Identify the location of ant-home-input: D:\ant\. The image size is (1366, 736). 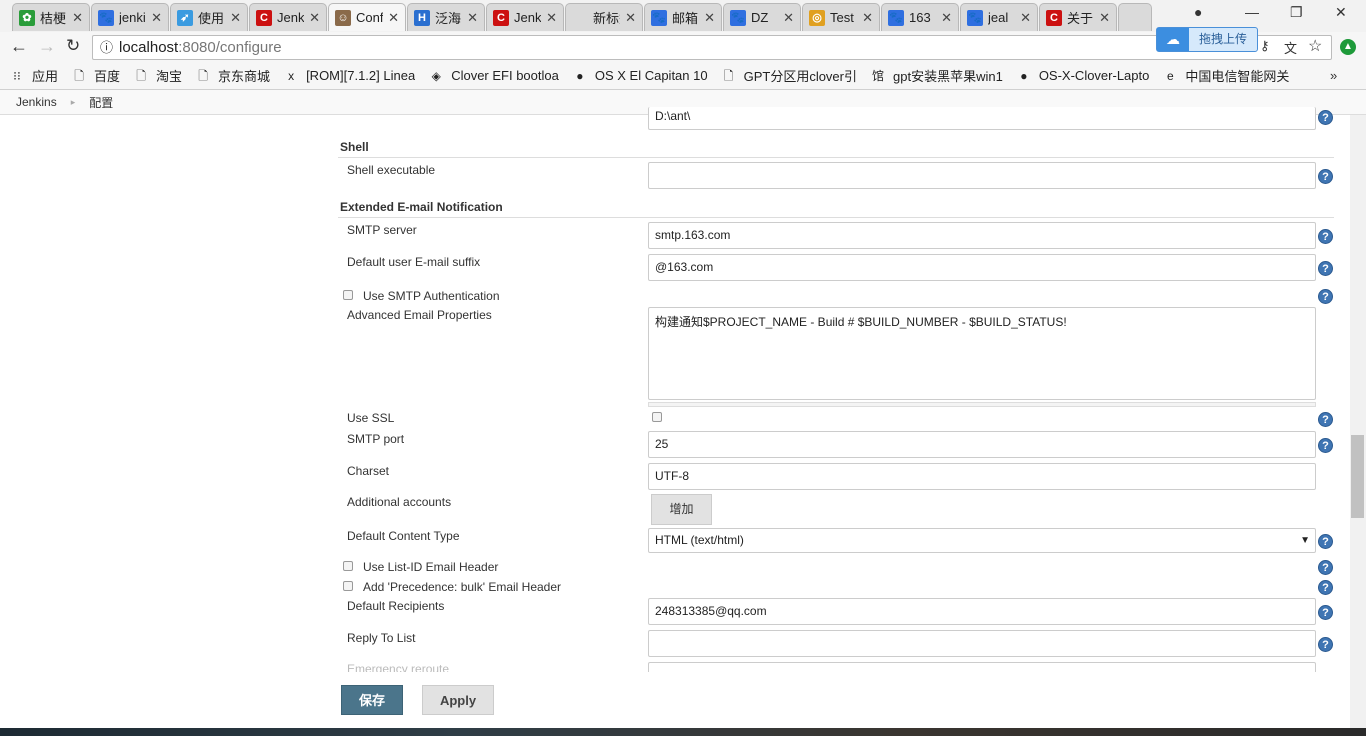
(982, 118).